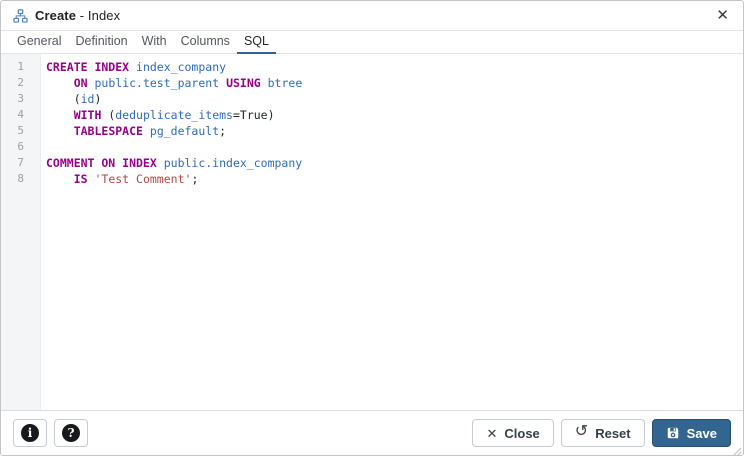  What do you see at coordinates (108, 131) in the screenshot?
I see `code-token: TABLESPACE` at bounding box center [108, 131].